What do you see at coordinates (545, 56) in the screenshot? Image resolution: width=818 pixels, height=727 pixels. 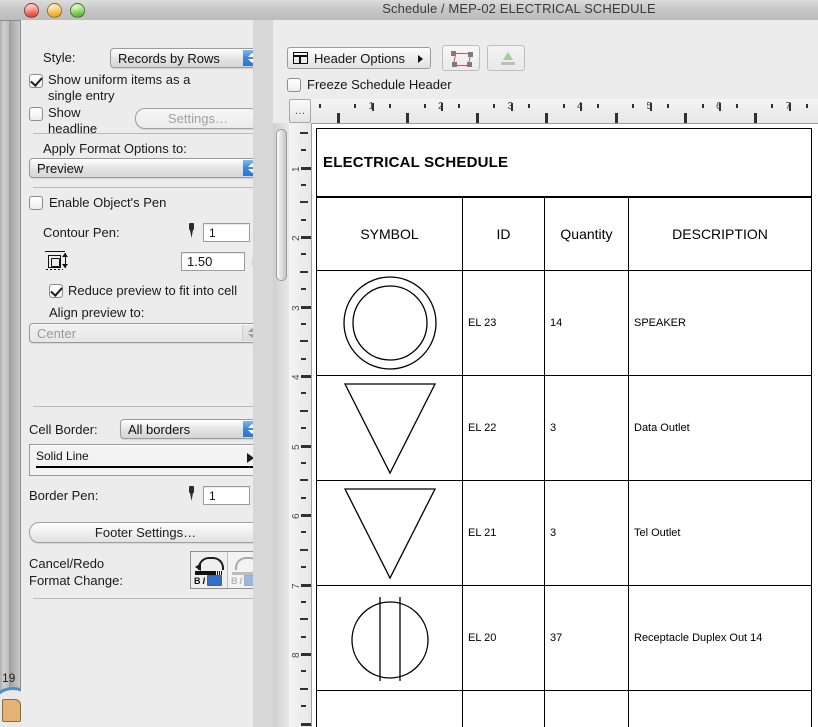 I see `schedule-toolbar: Header Options Freeze Schedule Header` at bounding box center [545, 56].